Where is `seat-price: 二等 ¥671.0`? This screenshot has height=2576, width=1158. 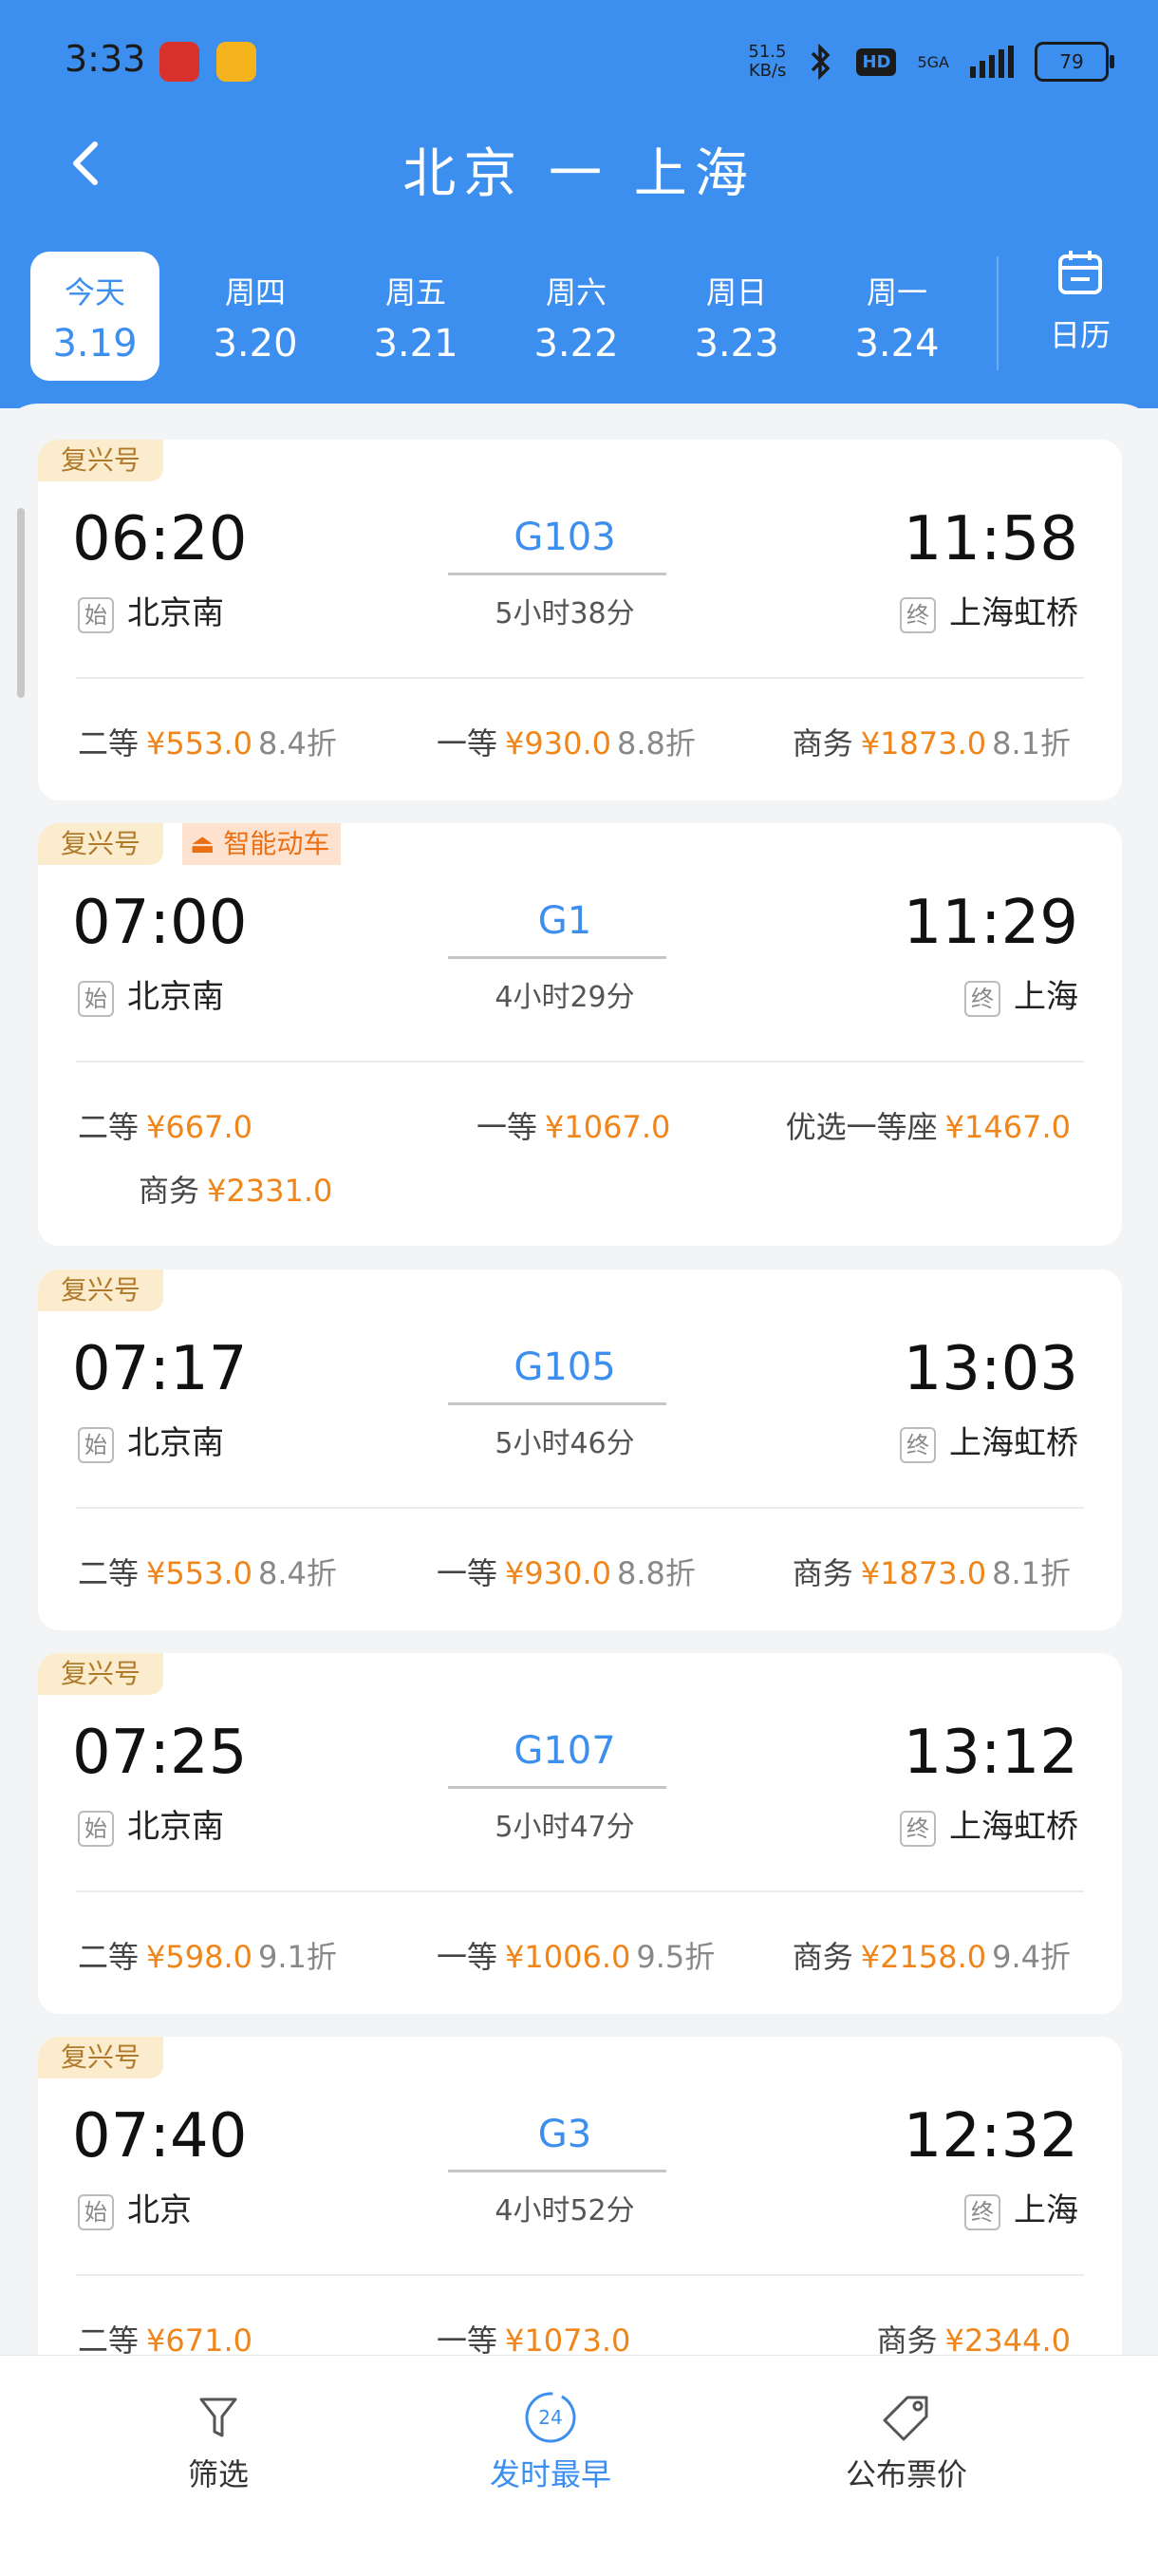
seat-price: 二等 ¥671.0 is located at coordinates (165, 2340).